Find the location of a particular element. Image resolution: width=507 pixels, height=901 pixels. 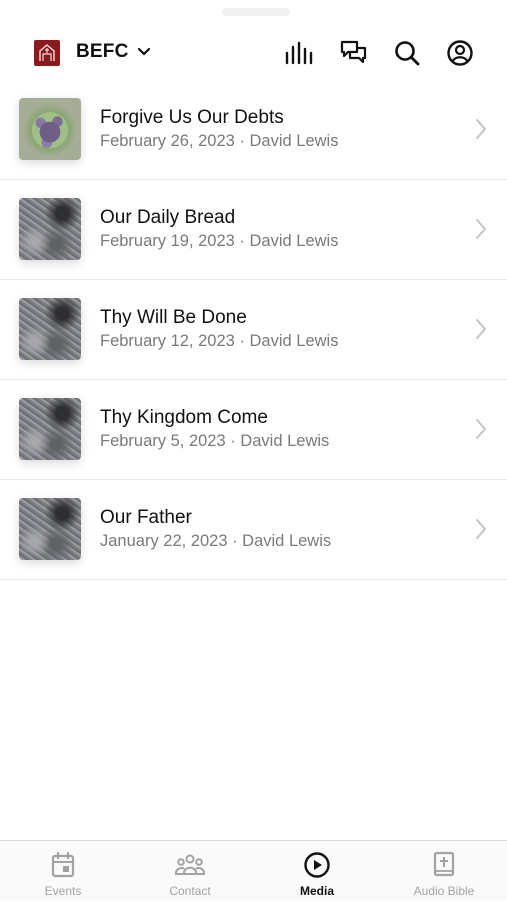

sermon-title: Our Daily Bread is located at coordinates (168, 217).